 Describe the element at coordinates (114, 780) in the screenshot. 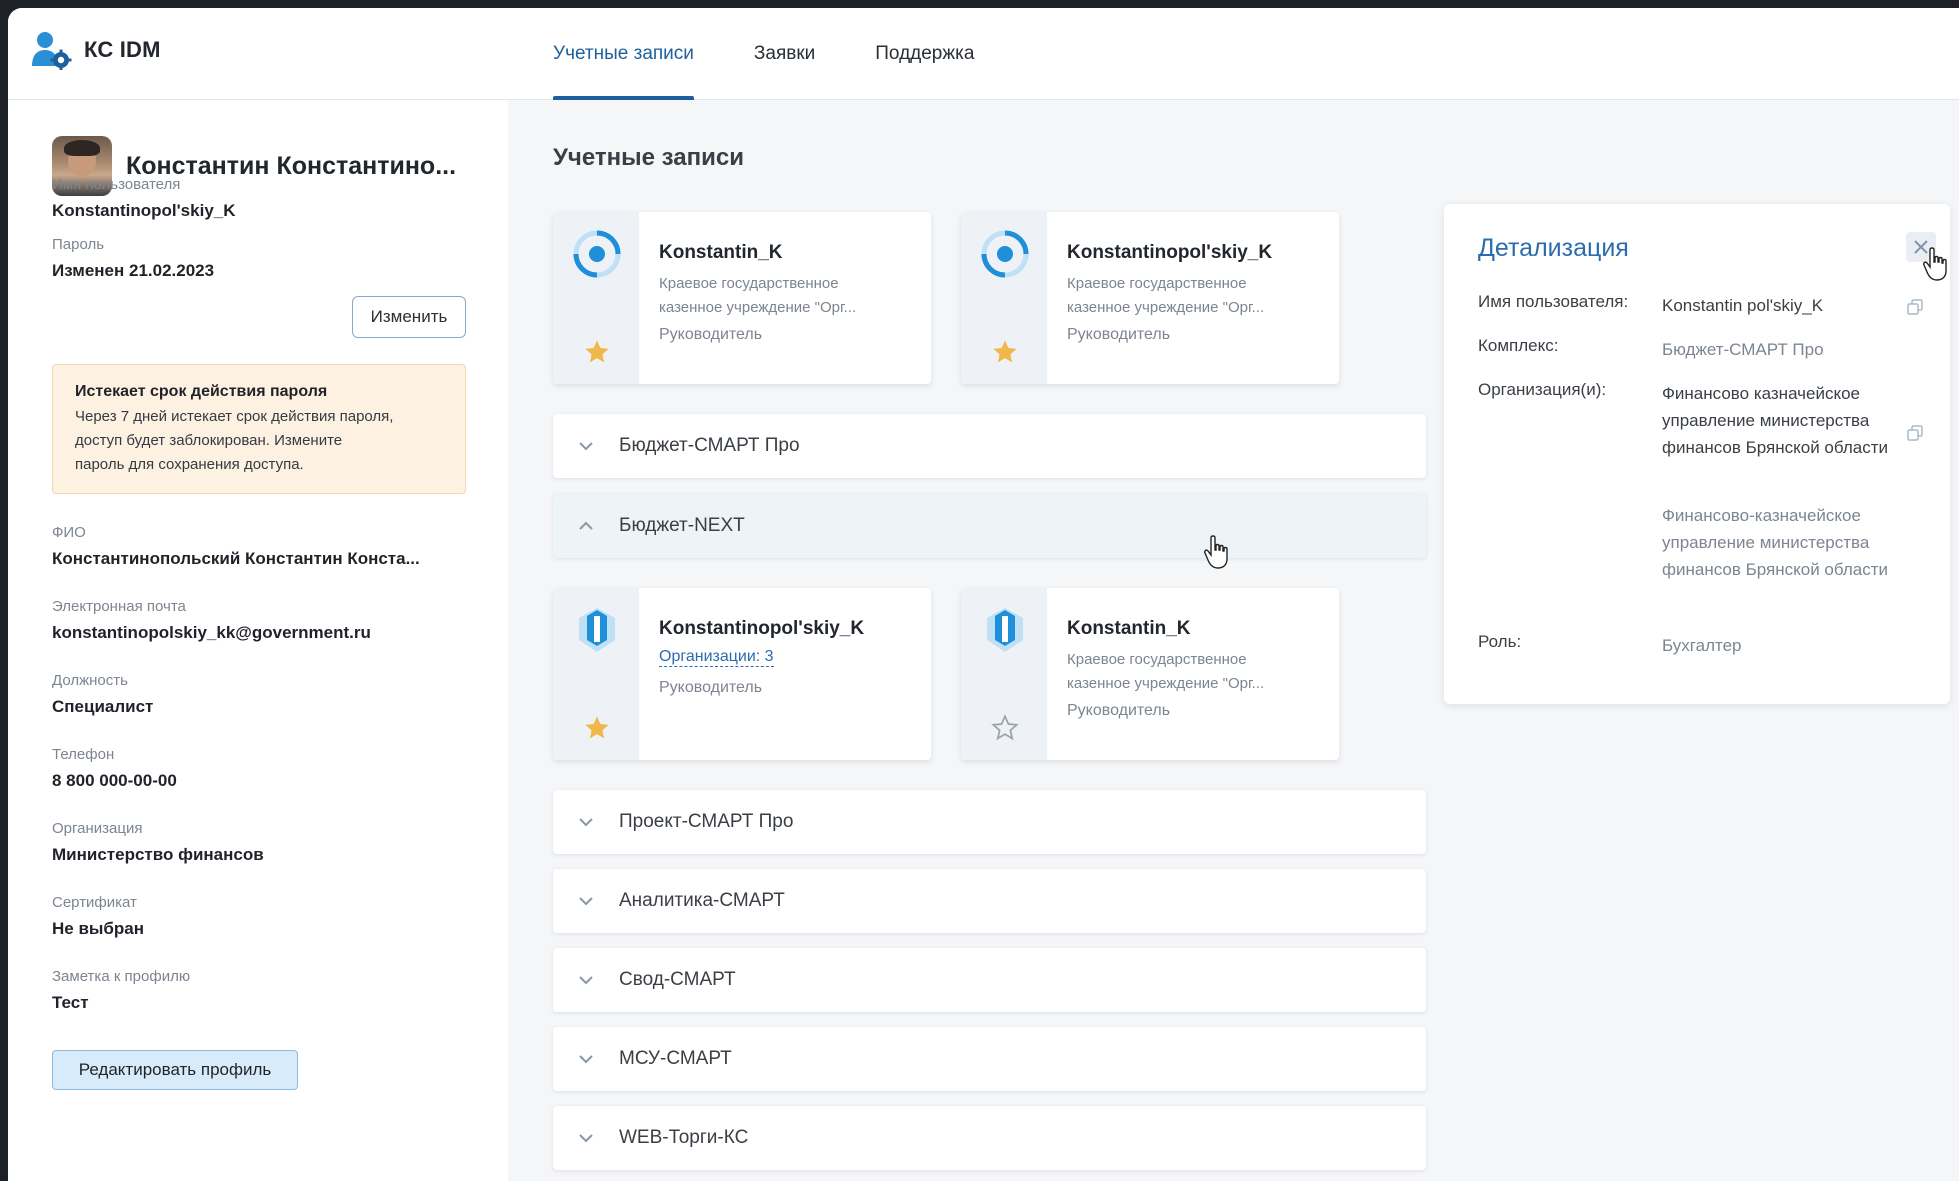

I see `phone-value: 8 800 000-00-00` at that location.